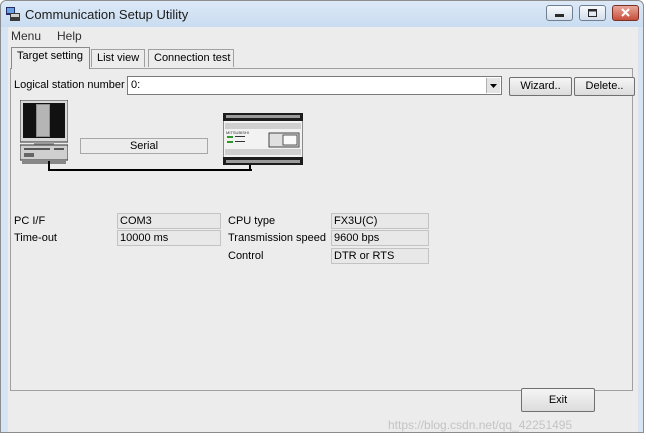 The width and height of the screenshot is (646, 446). Describe the element at coordinates (540, 86) in the screenshot. I see `wizard-button: Wizard..` at that location.